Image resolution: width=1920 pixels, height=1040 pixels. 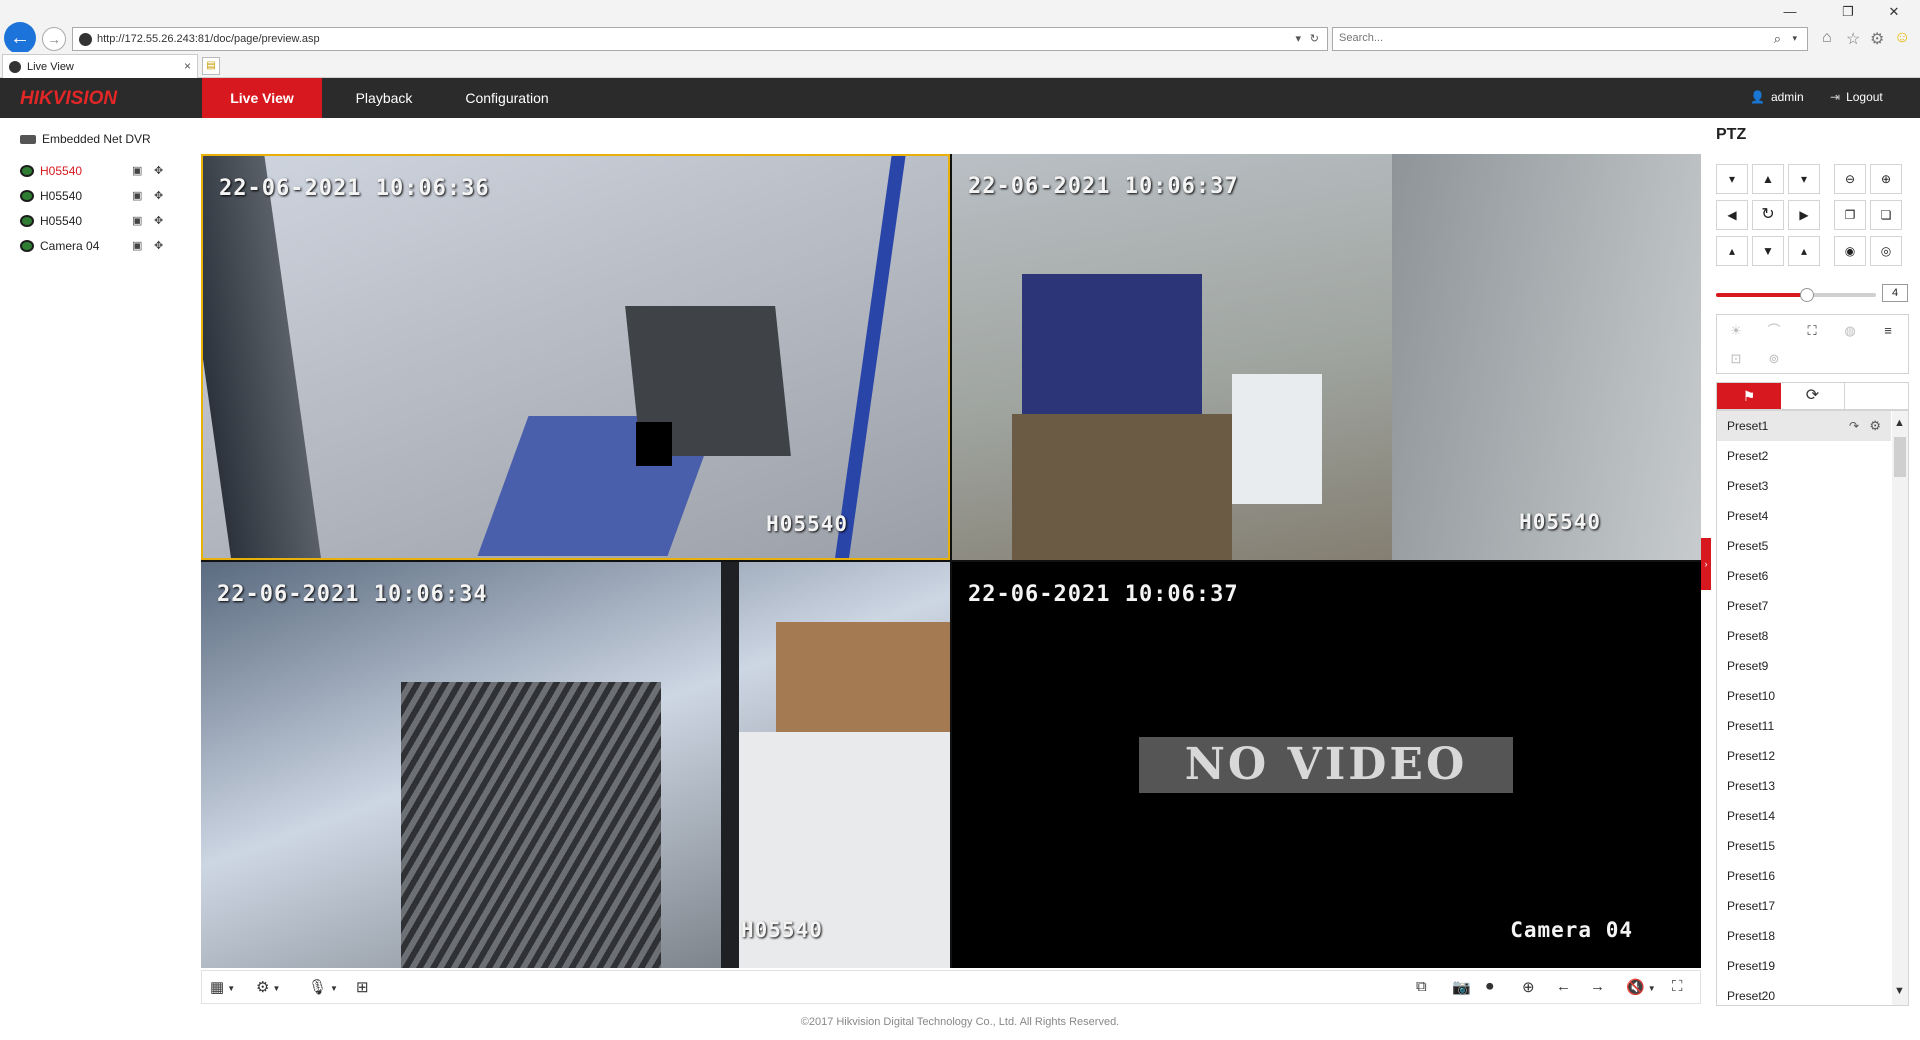 What do you see at coordinates (1804, 906) in the screenshot?
I see `preset-item: Preset17` at bounding box center [1804, 906].